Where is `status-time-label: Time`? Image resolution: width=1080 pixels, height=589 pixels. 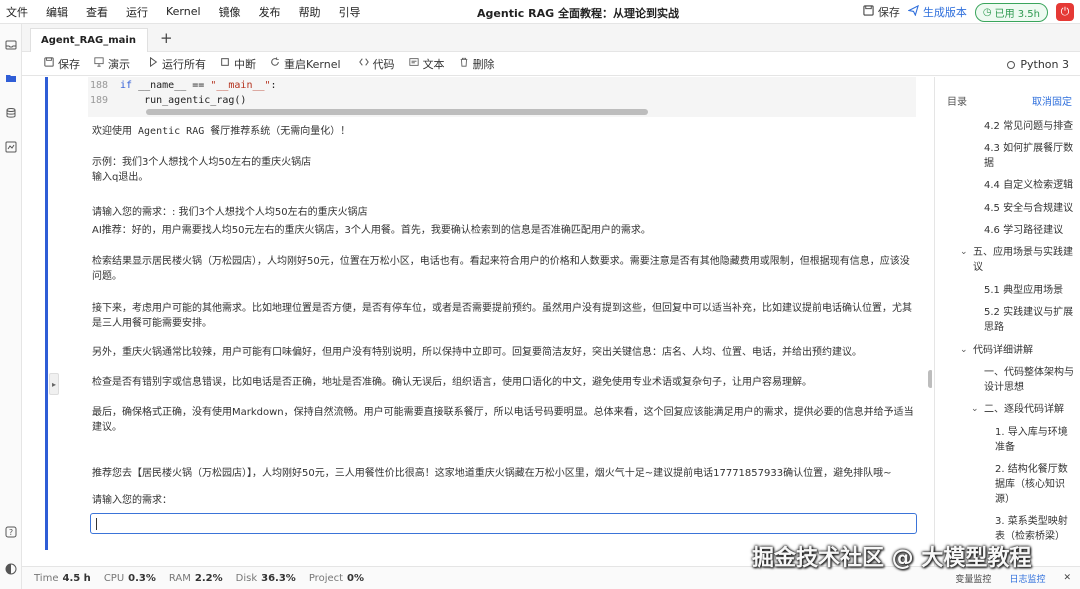
status-time-label: Time is located at coordinates (46, 578).